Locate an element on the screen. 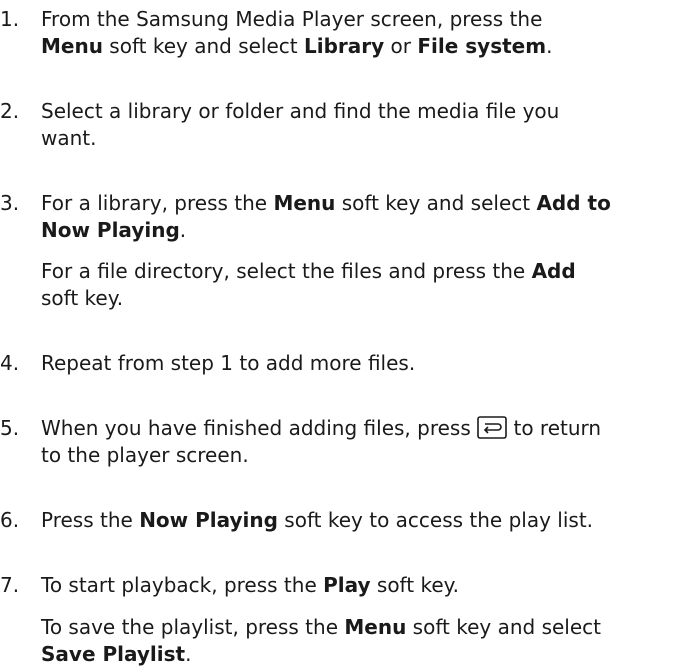 The image size is (689, 668). step-number: 7. is located at coordinates (10, 585).